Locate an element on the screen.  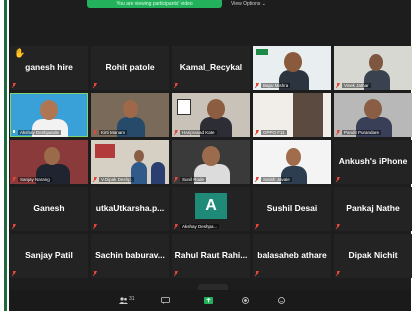
participant-tile: Rohit patole is located at coordinates (130, 68).